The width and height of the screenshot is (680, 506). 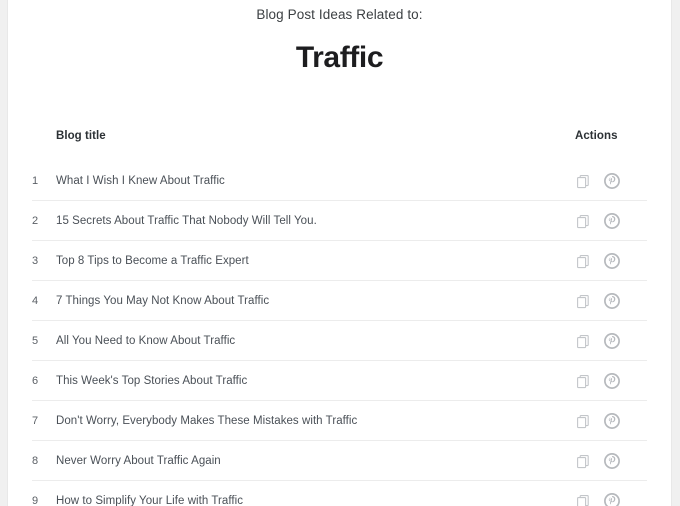 I want to click on header-spacer, so click(x=339, y=155).